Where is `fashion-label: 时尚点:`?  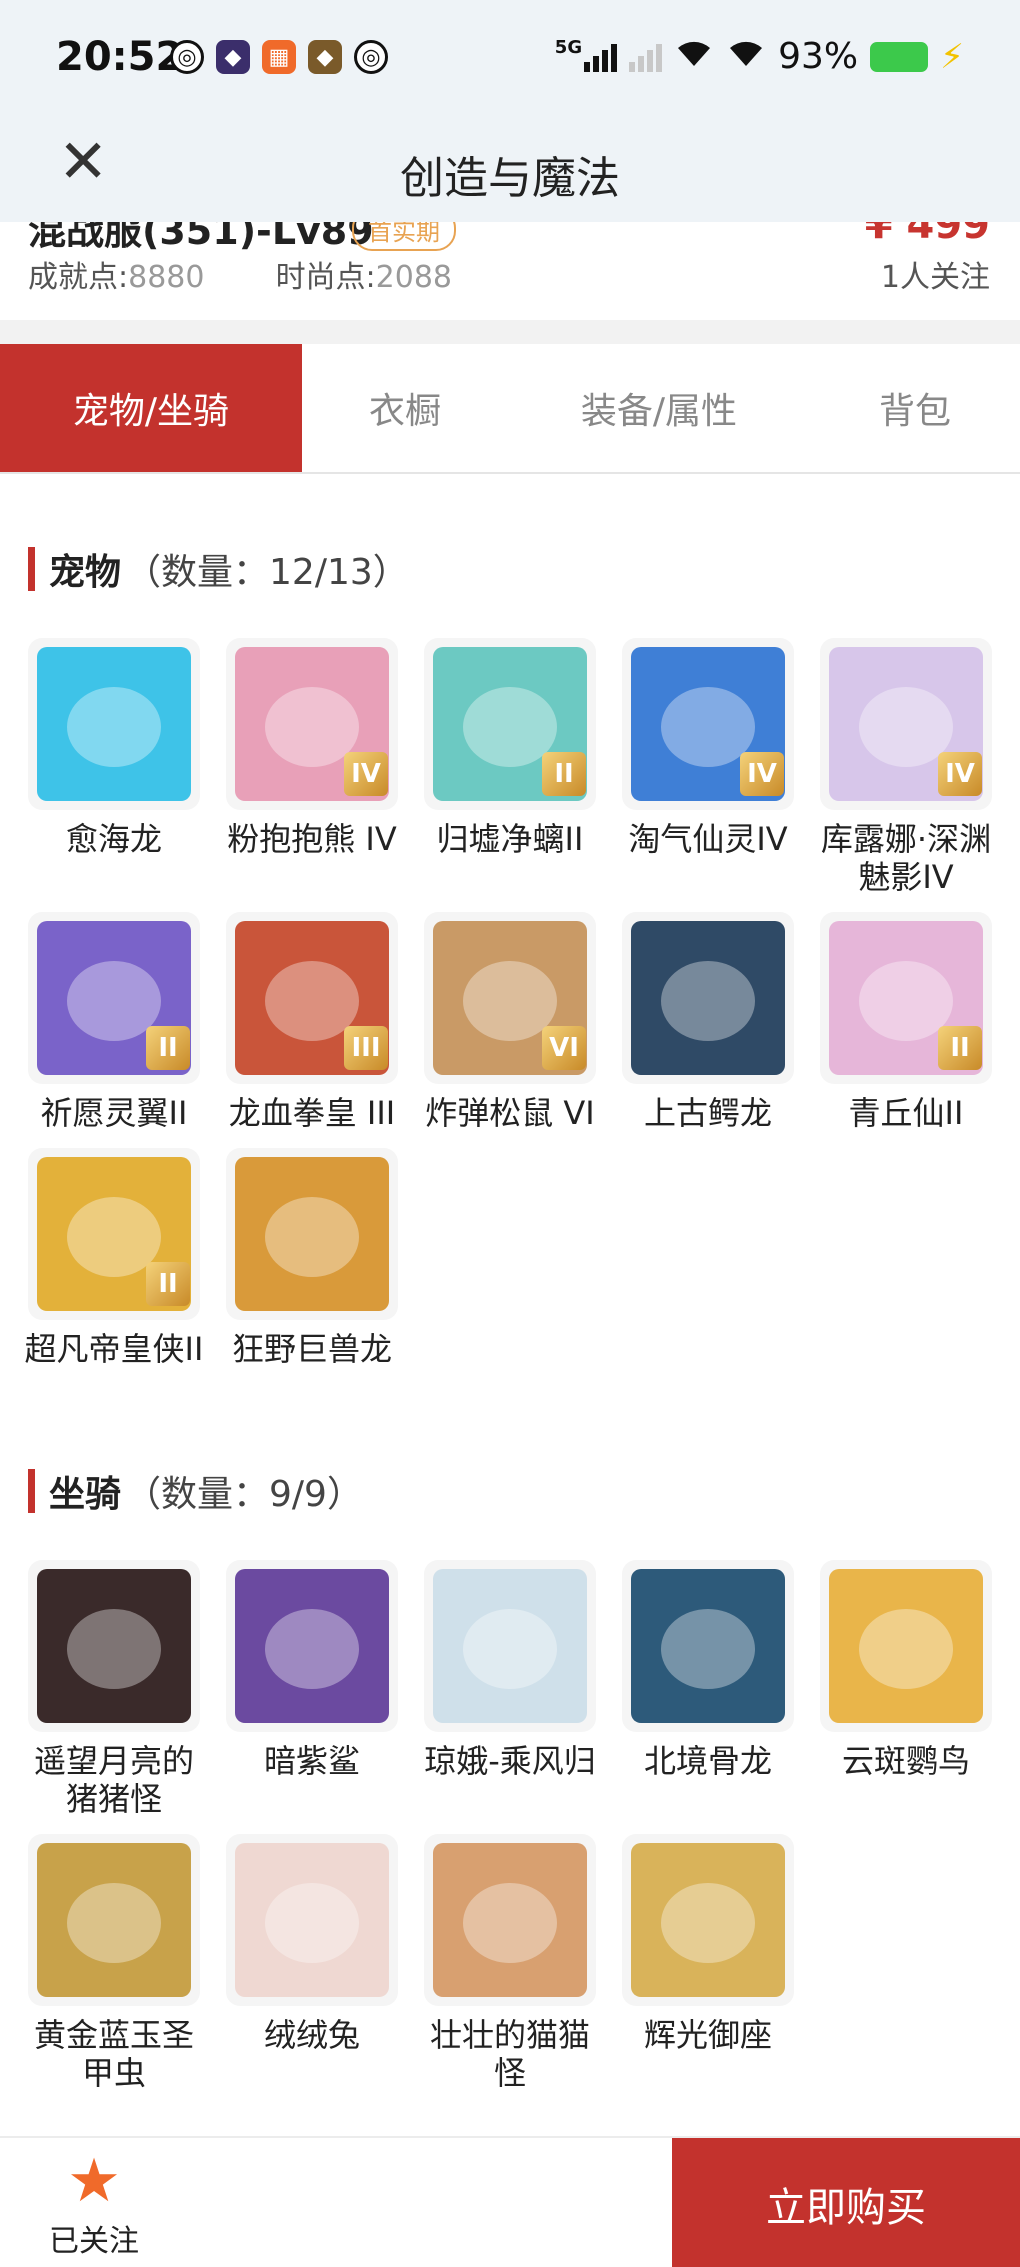 fashion-label: 时尚点: is located at coordinates (325, 277).